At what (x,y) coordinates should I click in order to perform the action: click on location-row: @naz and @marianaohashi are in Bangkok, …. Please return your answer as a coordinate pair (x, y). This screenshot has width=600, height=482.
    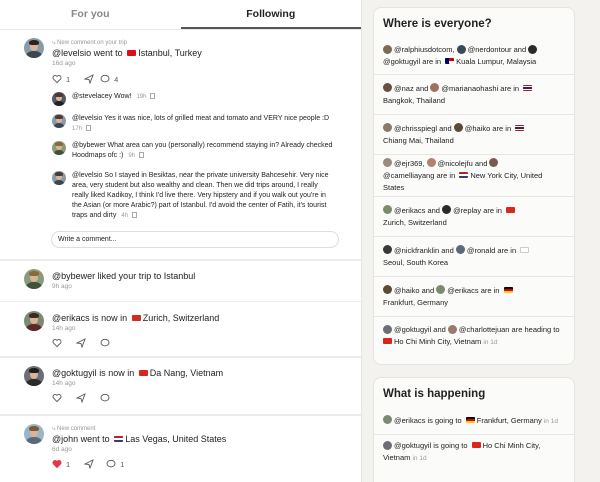
    Looking at the image, I should click on (474, 94).